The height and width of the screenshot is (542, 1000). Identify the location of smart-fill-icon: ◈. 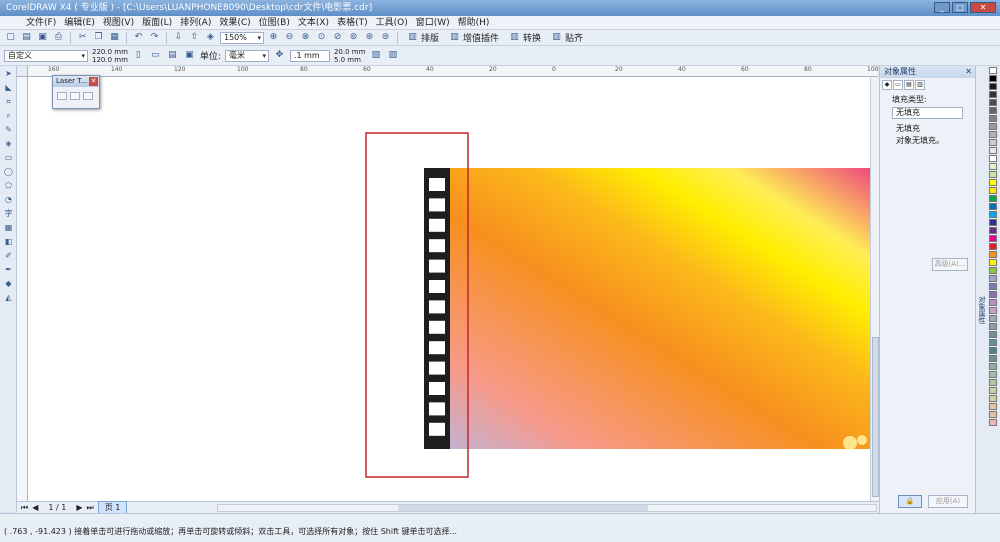
(8, 143).